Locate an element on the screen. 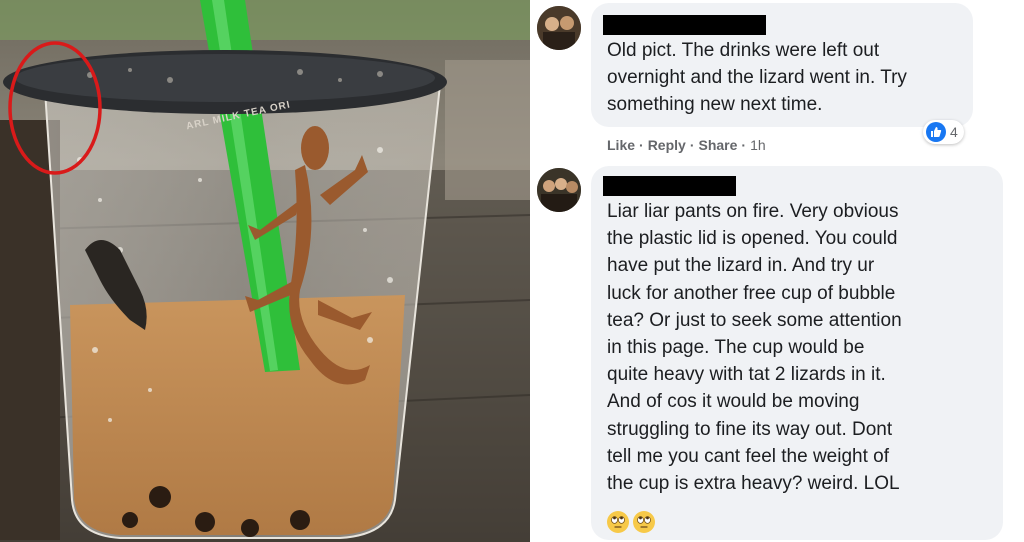 This screenshot has width=1024, height=542. reaction-counter: 4 is located at coordinates (943, 132).